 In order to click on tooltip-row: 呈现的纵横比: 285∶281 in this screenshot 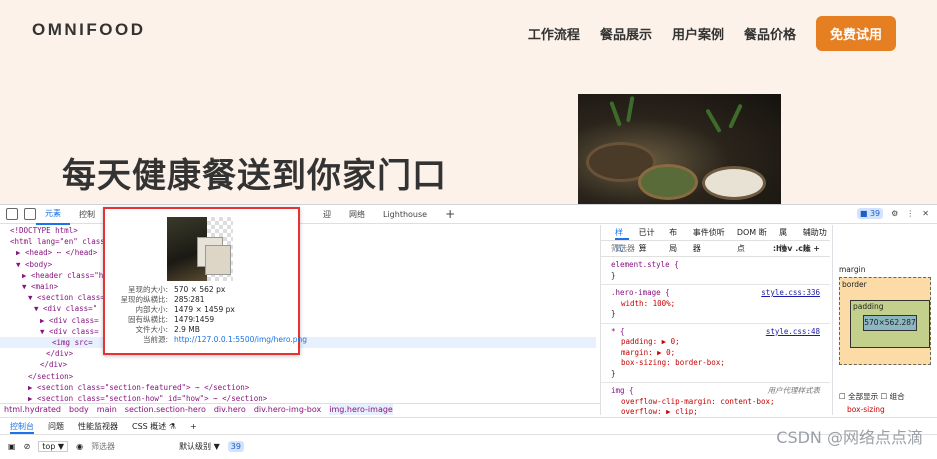, I will do `click(162, 299)`.